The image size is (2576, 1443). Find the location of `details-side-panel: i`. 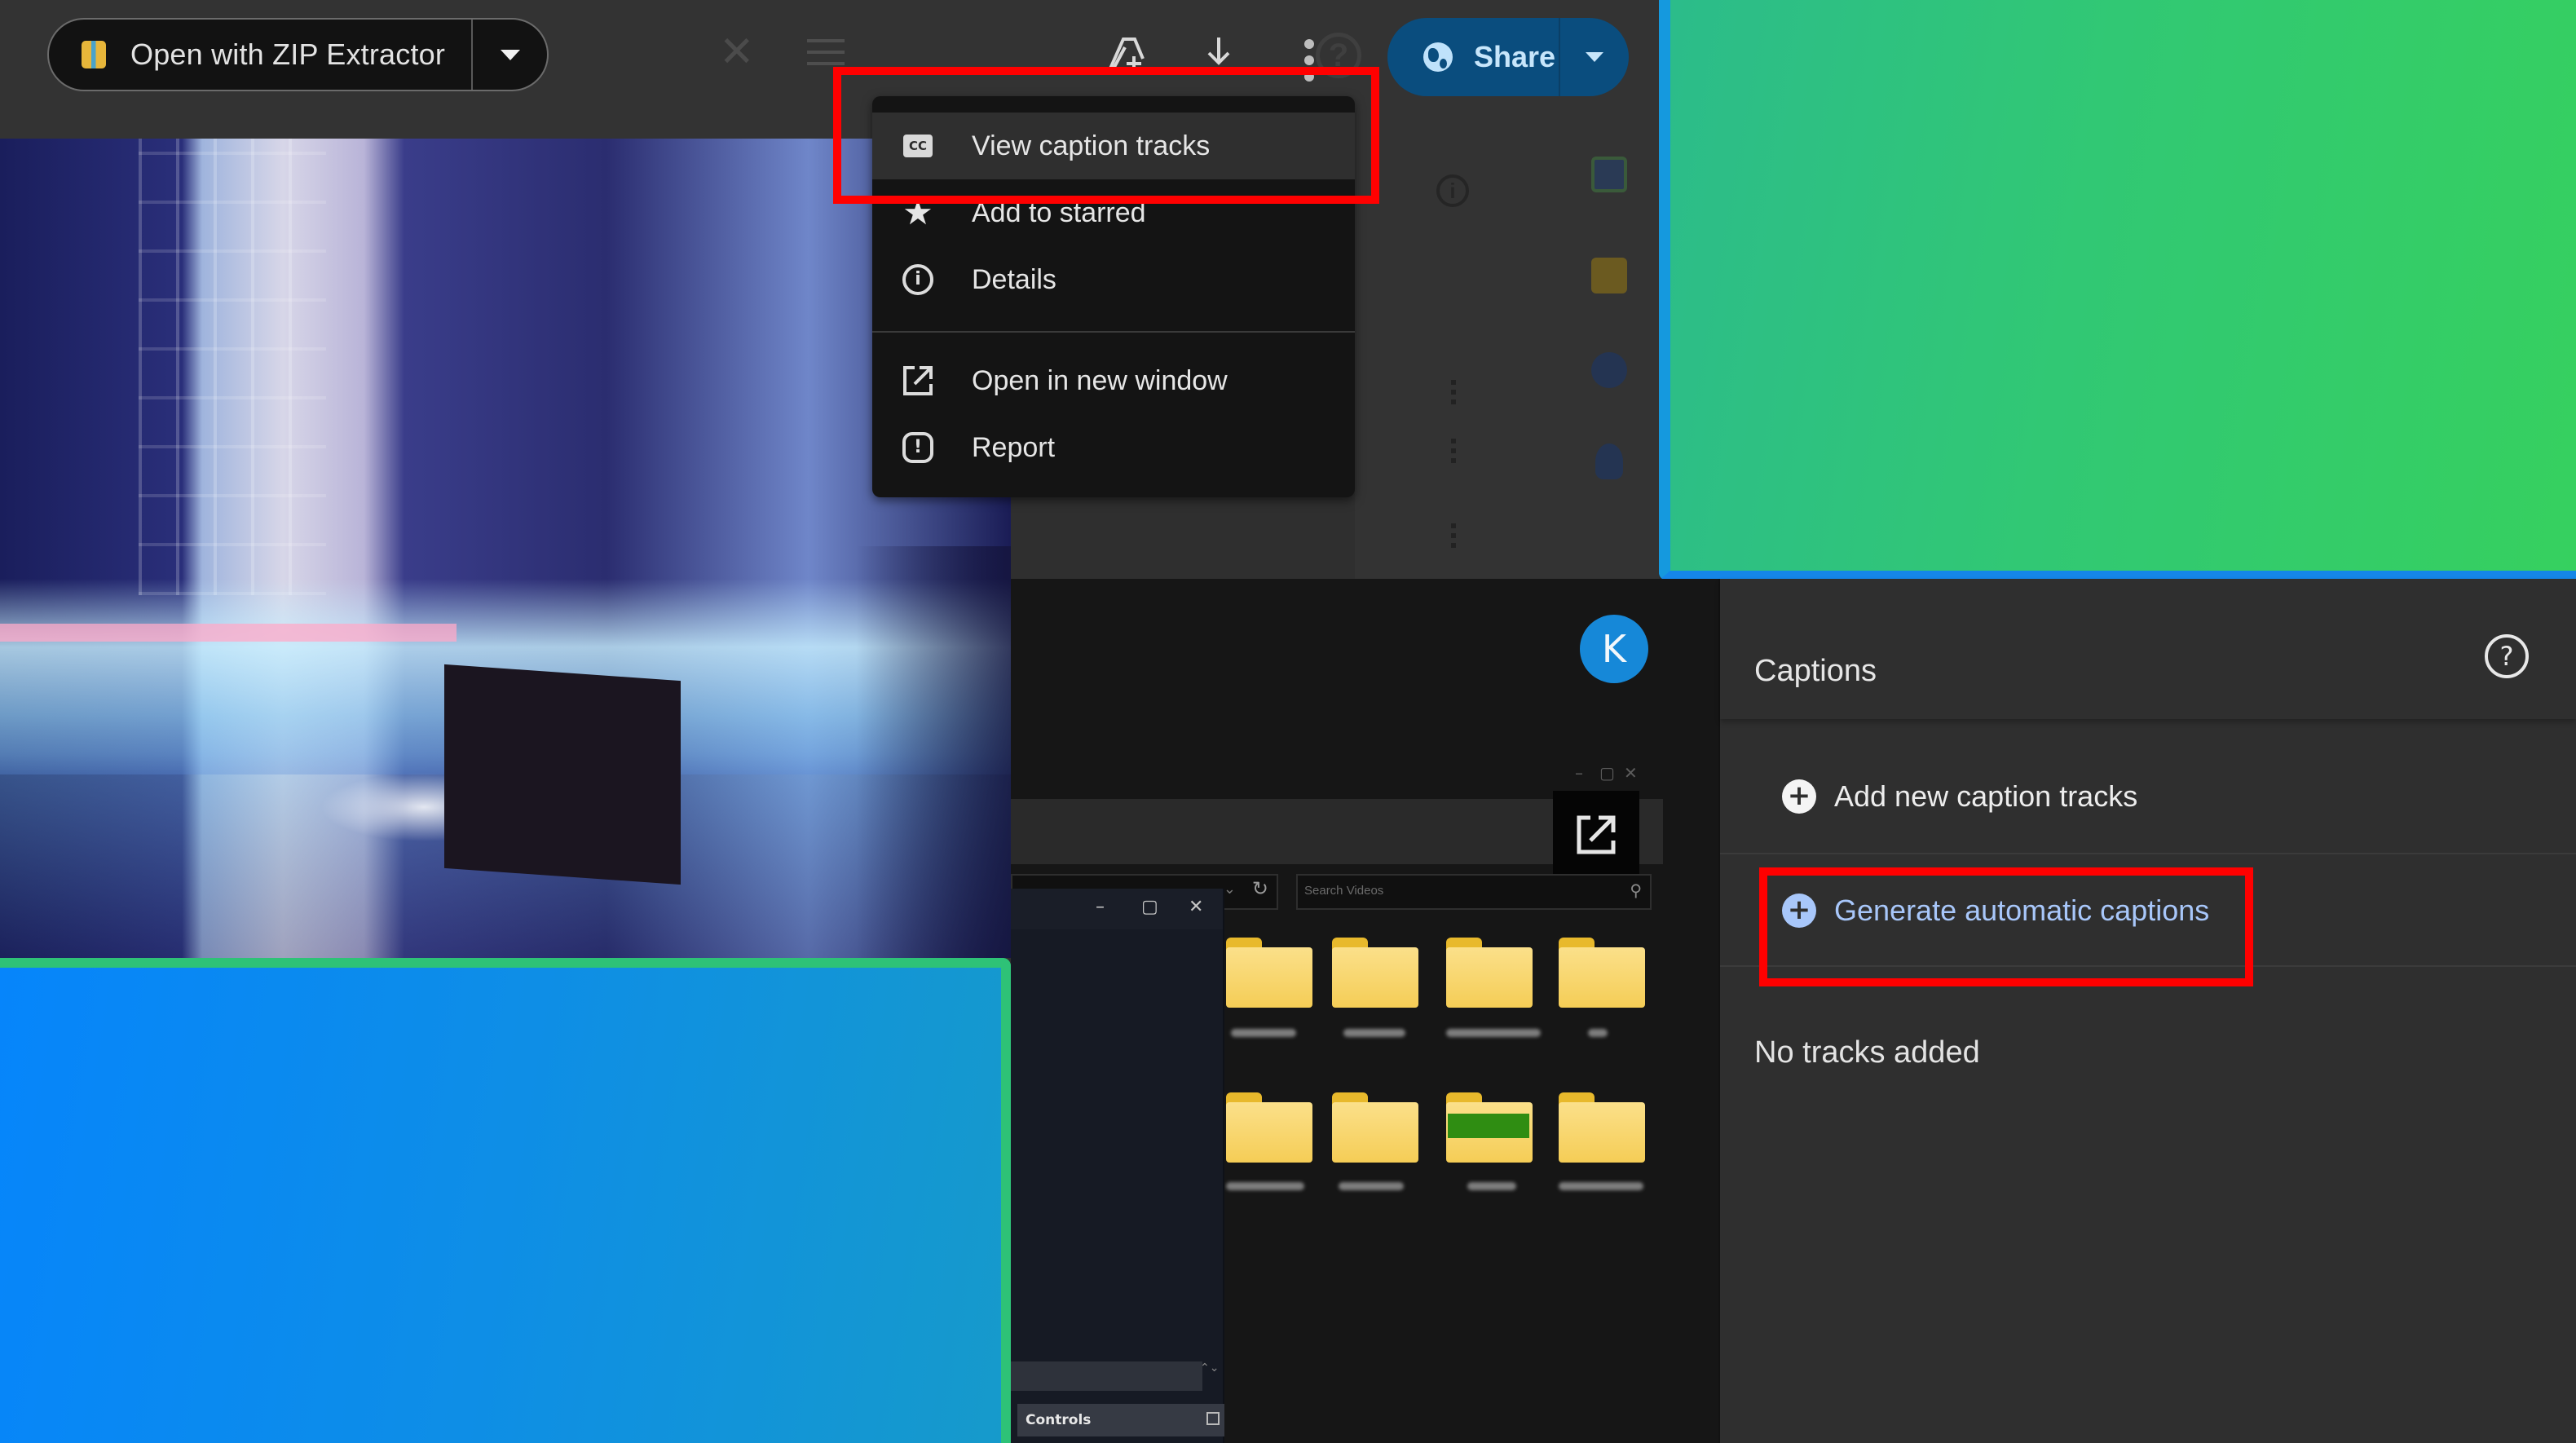

details-side-panel: i is located at coordinates (1507, 359).